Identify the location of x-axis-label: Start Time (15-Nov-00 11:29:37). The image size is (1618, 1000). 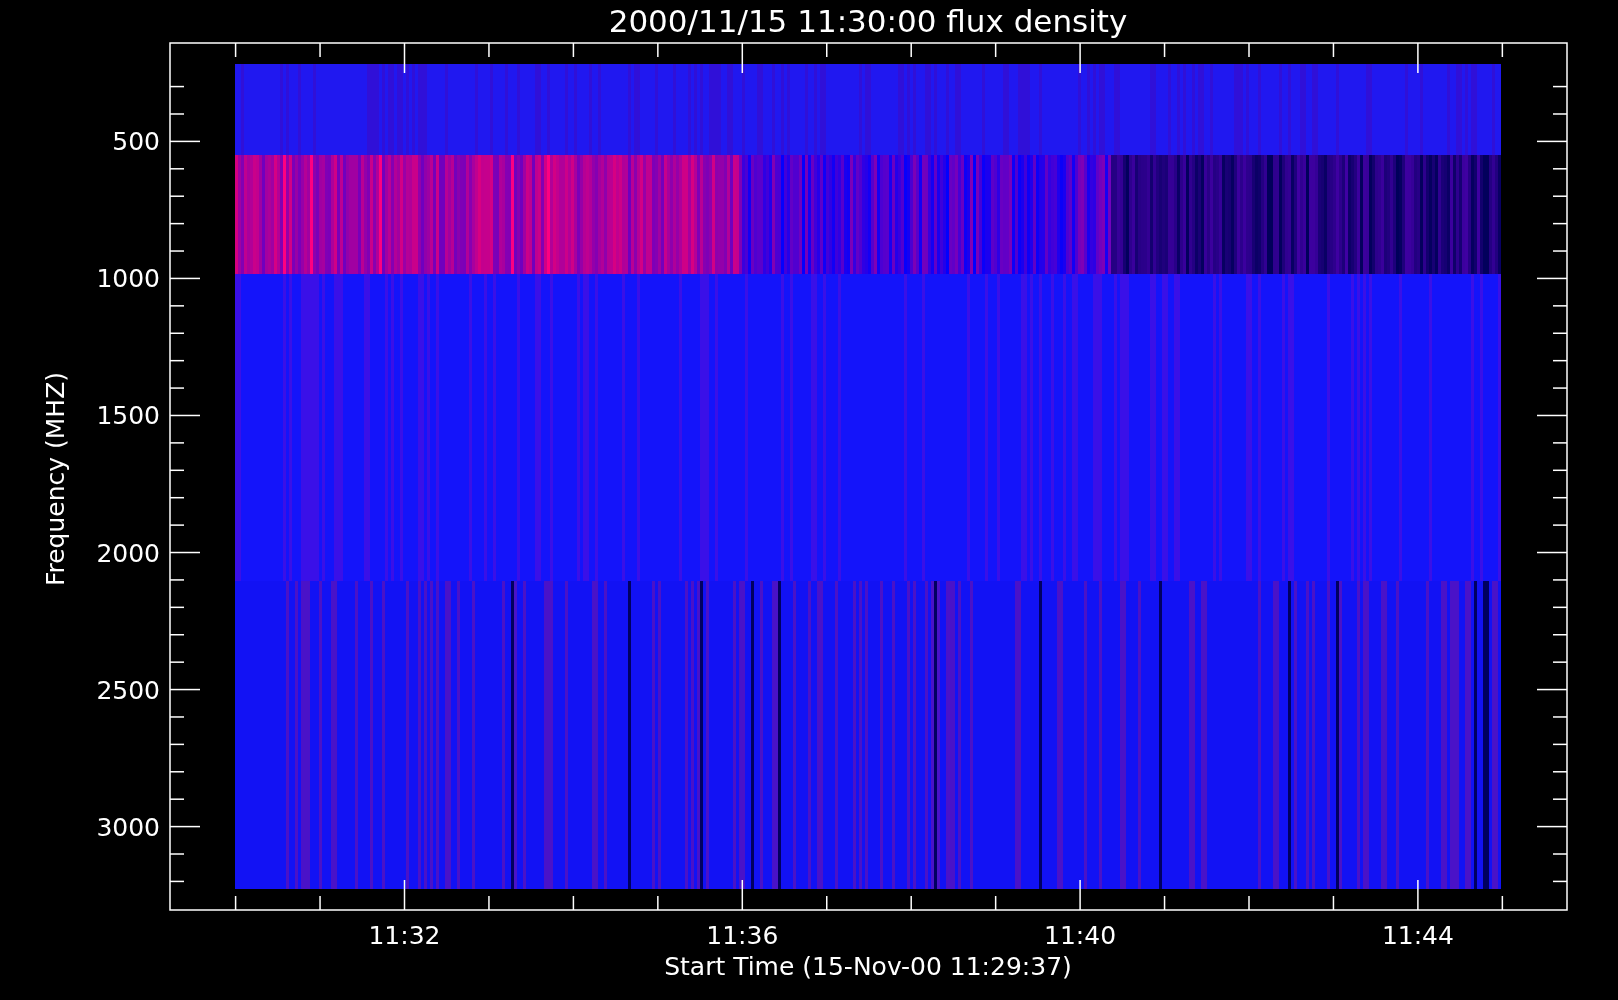
(868, 966).